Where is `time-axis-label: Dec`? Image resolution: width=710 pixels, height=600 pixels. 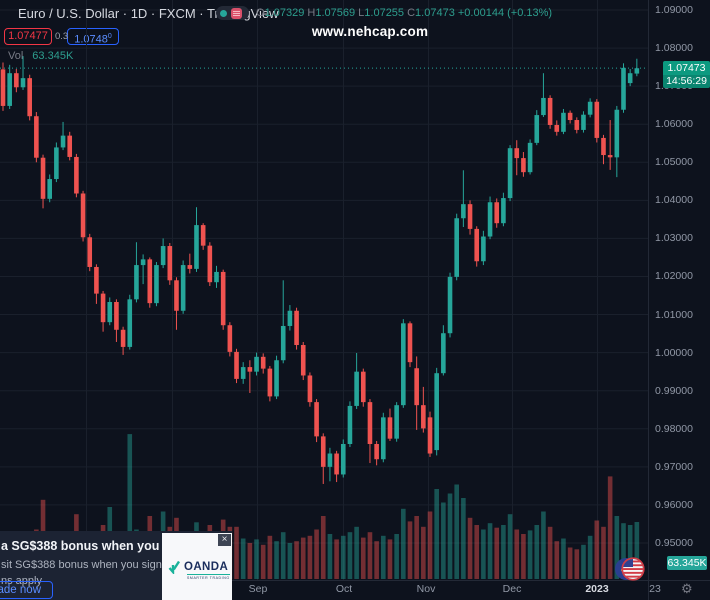 time-axis-label: Dec is located at coordinates (512, 589).